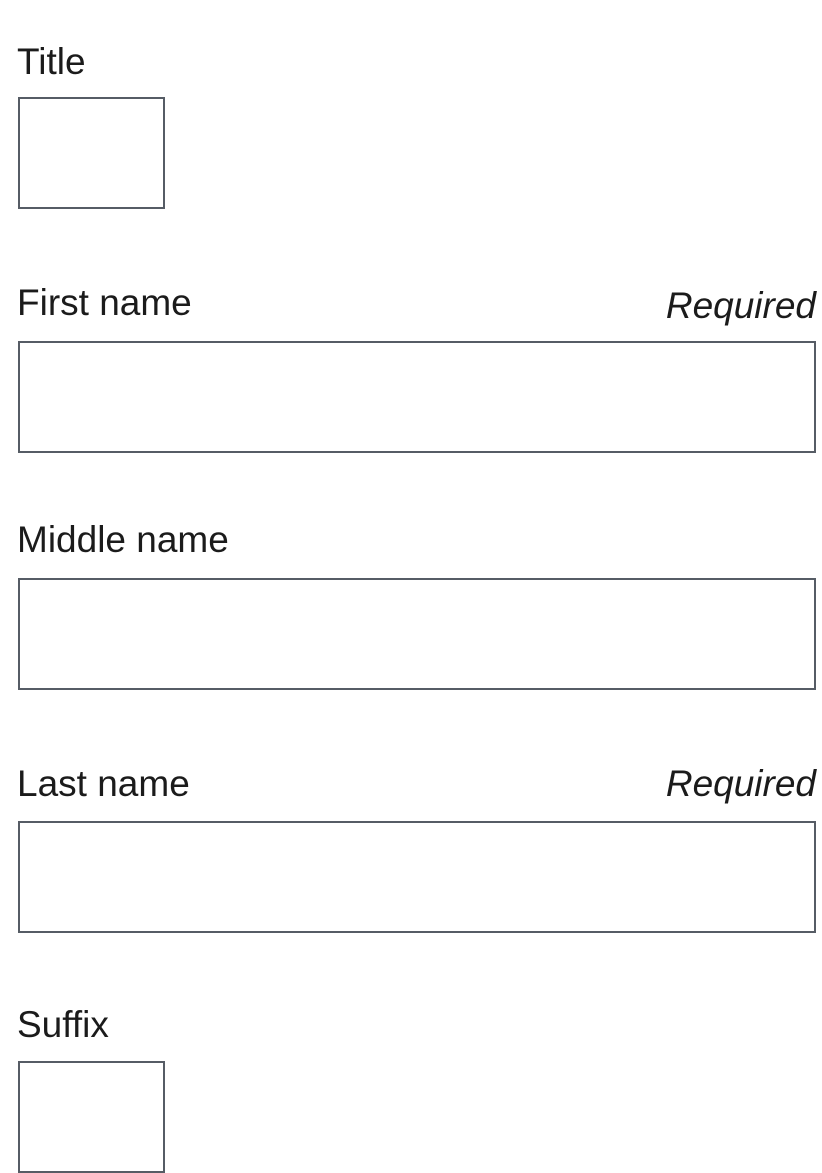  Describe the element at coordinates (103, 783) in the screenshot. I see `last-name-label: Last name` at that location.